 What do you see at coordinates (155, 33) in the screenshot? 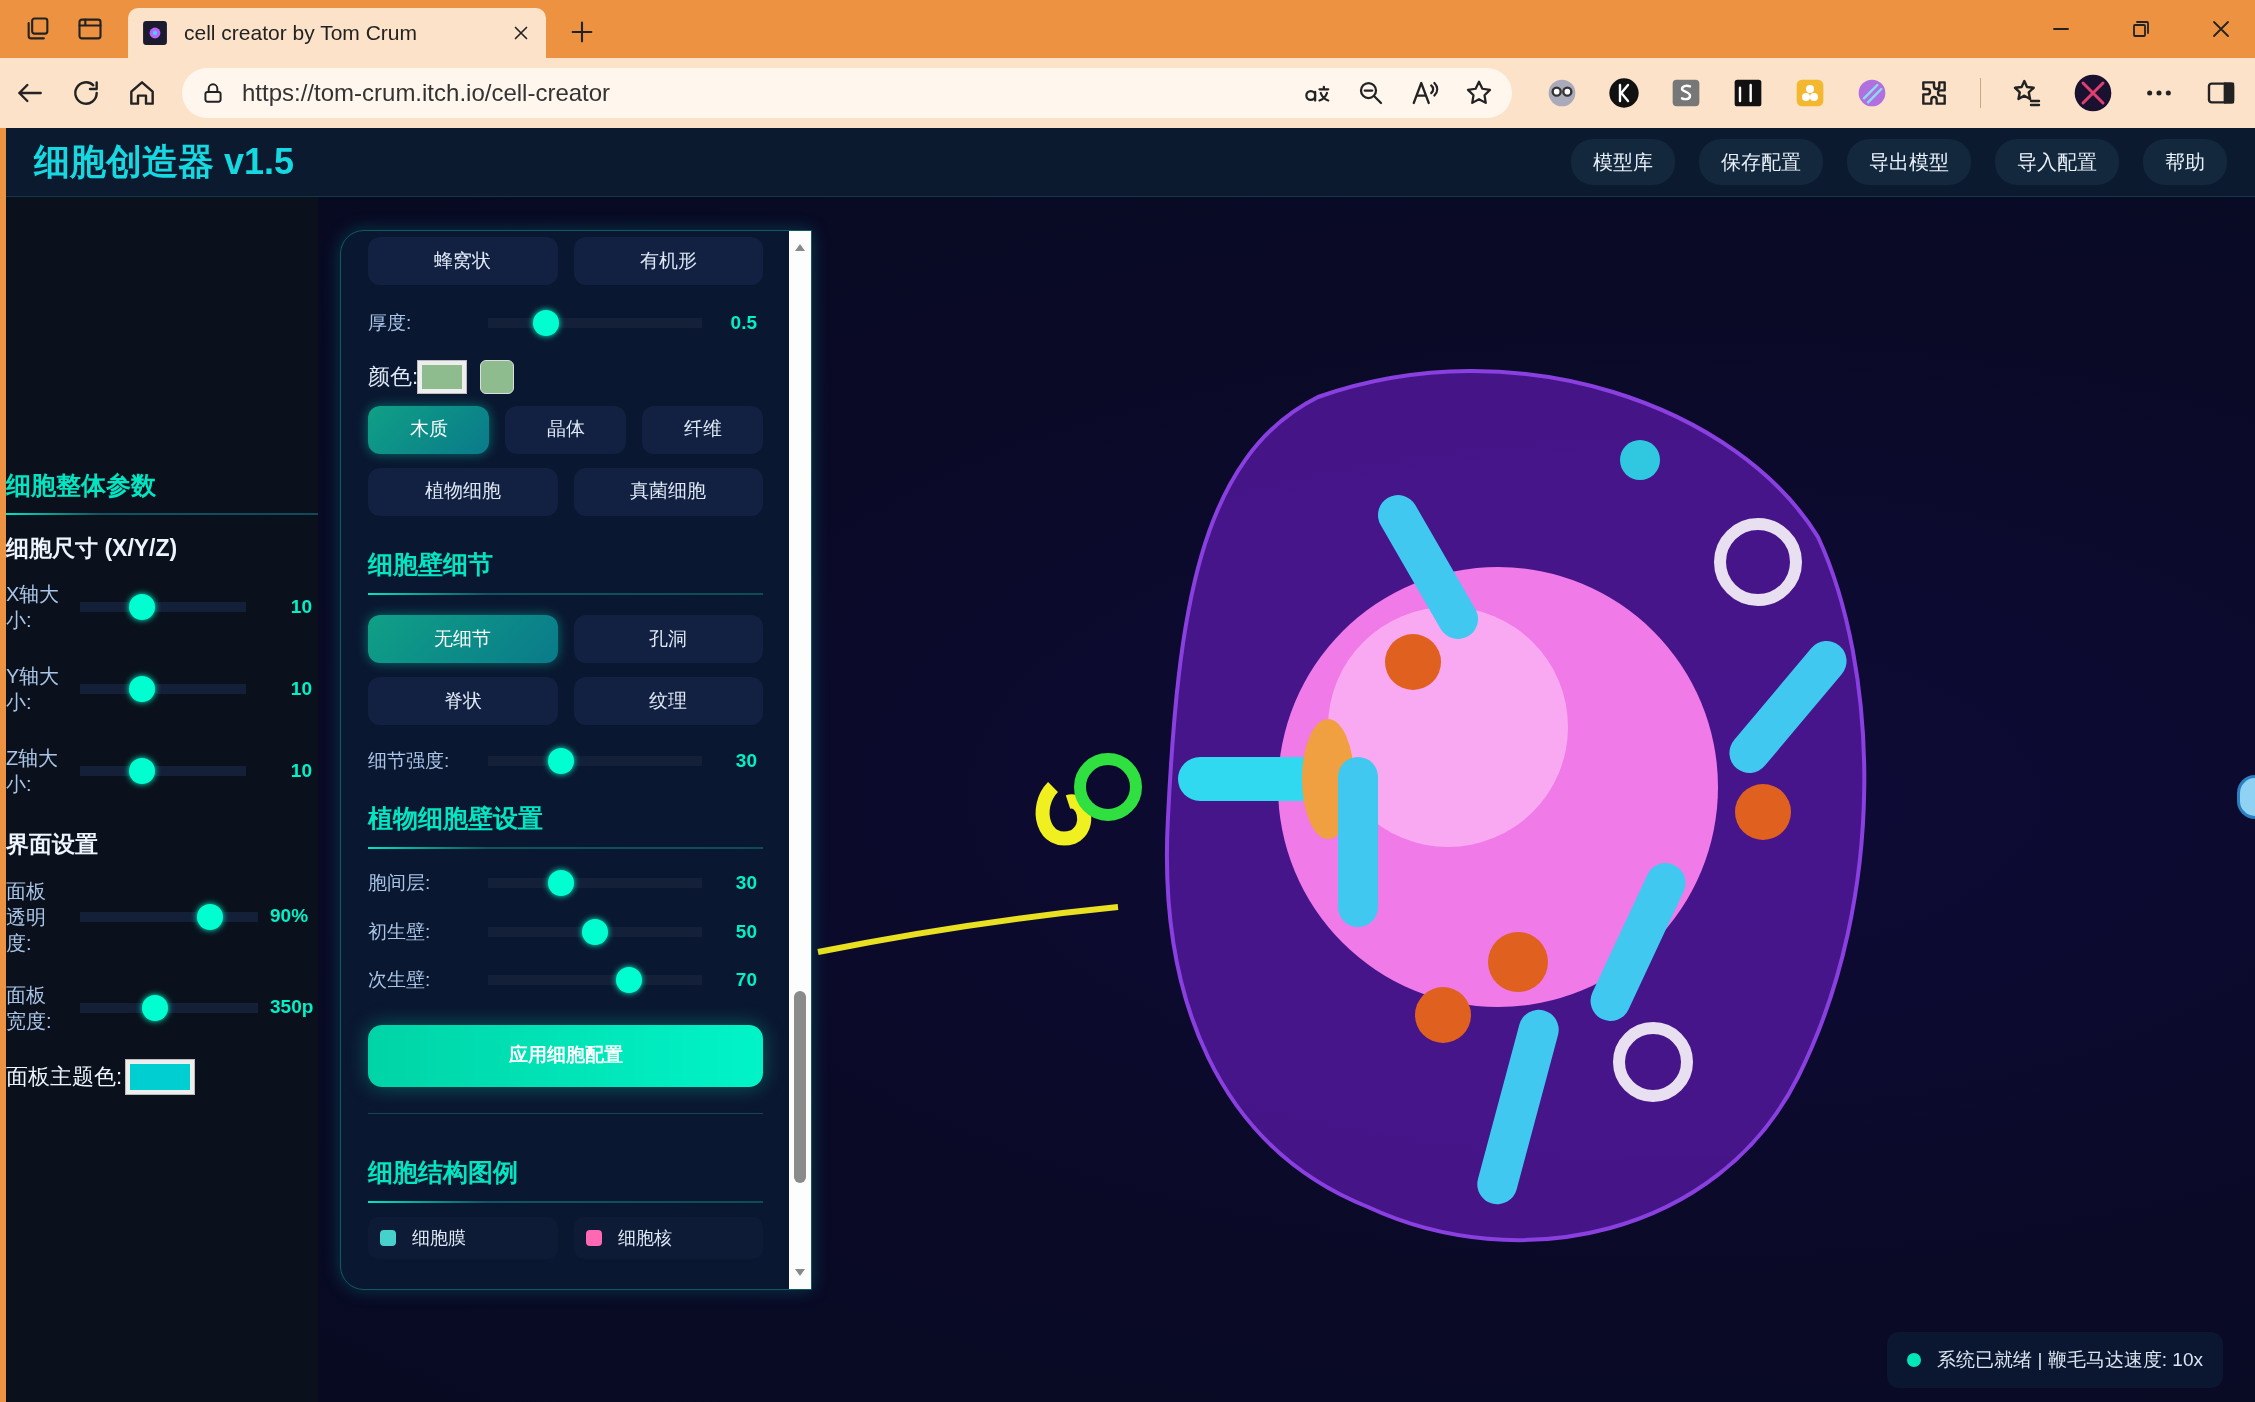
I see `favicon-icon` at bounding box center [155, 33].